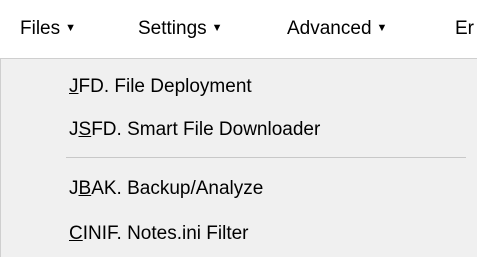 The width and height of the screenshot is (478, 257). I want to click on menu-settings-label: Settings, so click(172, 28).